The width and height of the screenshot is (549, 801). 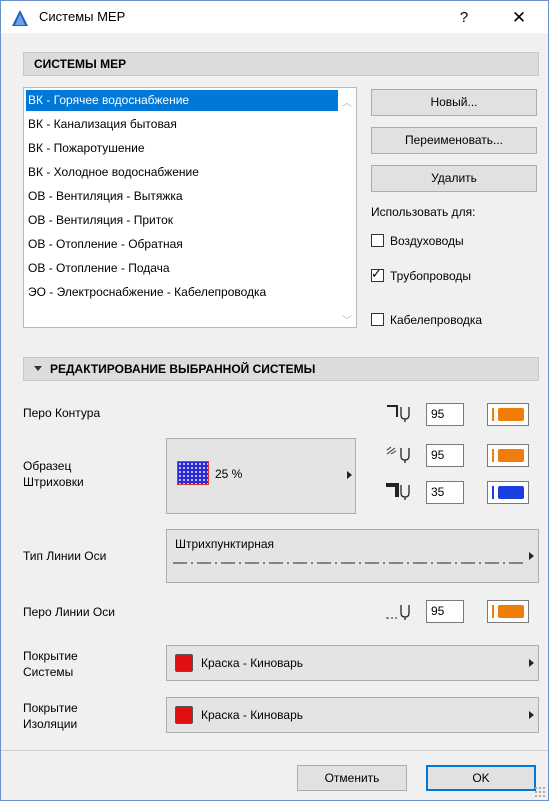 I want to click on axis-line-type-picker: Штрихпунктирная, so click(x=352, y=556).